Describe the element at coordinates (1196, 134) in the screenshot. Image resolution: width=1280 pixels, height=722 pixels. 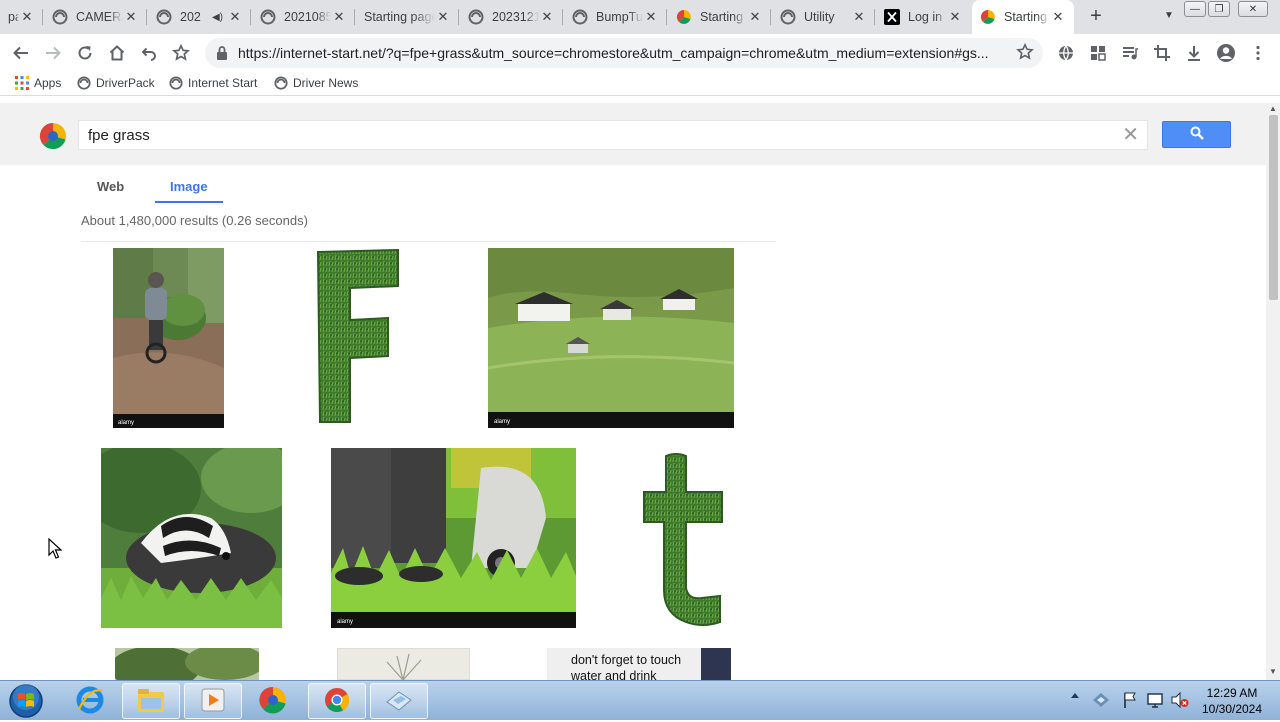
I see `search-button` at that location.